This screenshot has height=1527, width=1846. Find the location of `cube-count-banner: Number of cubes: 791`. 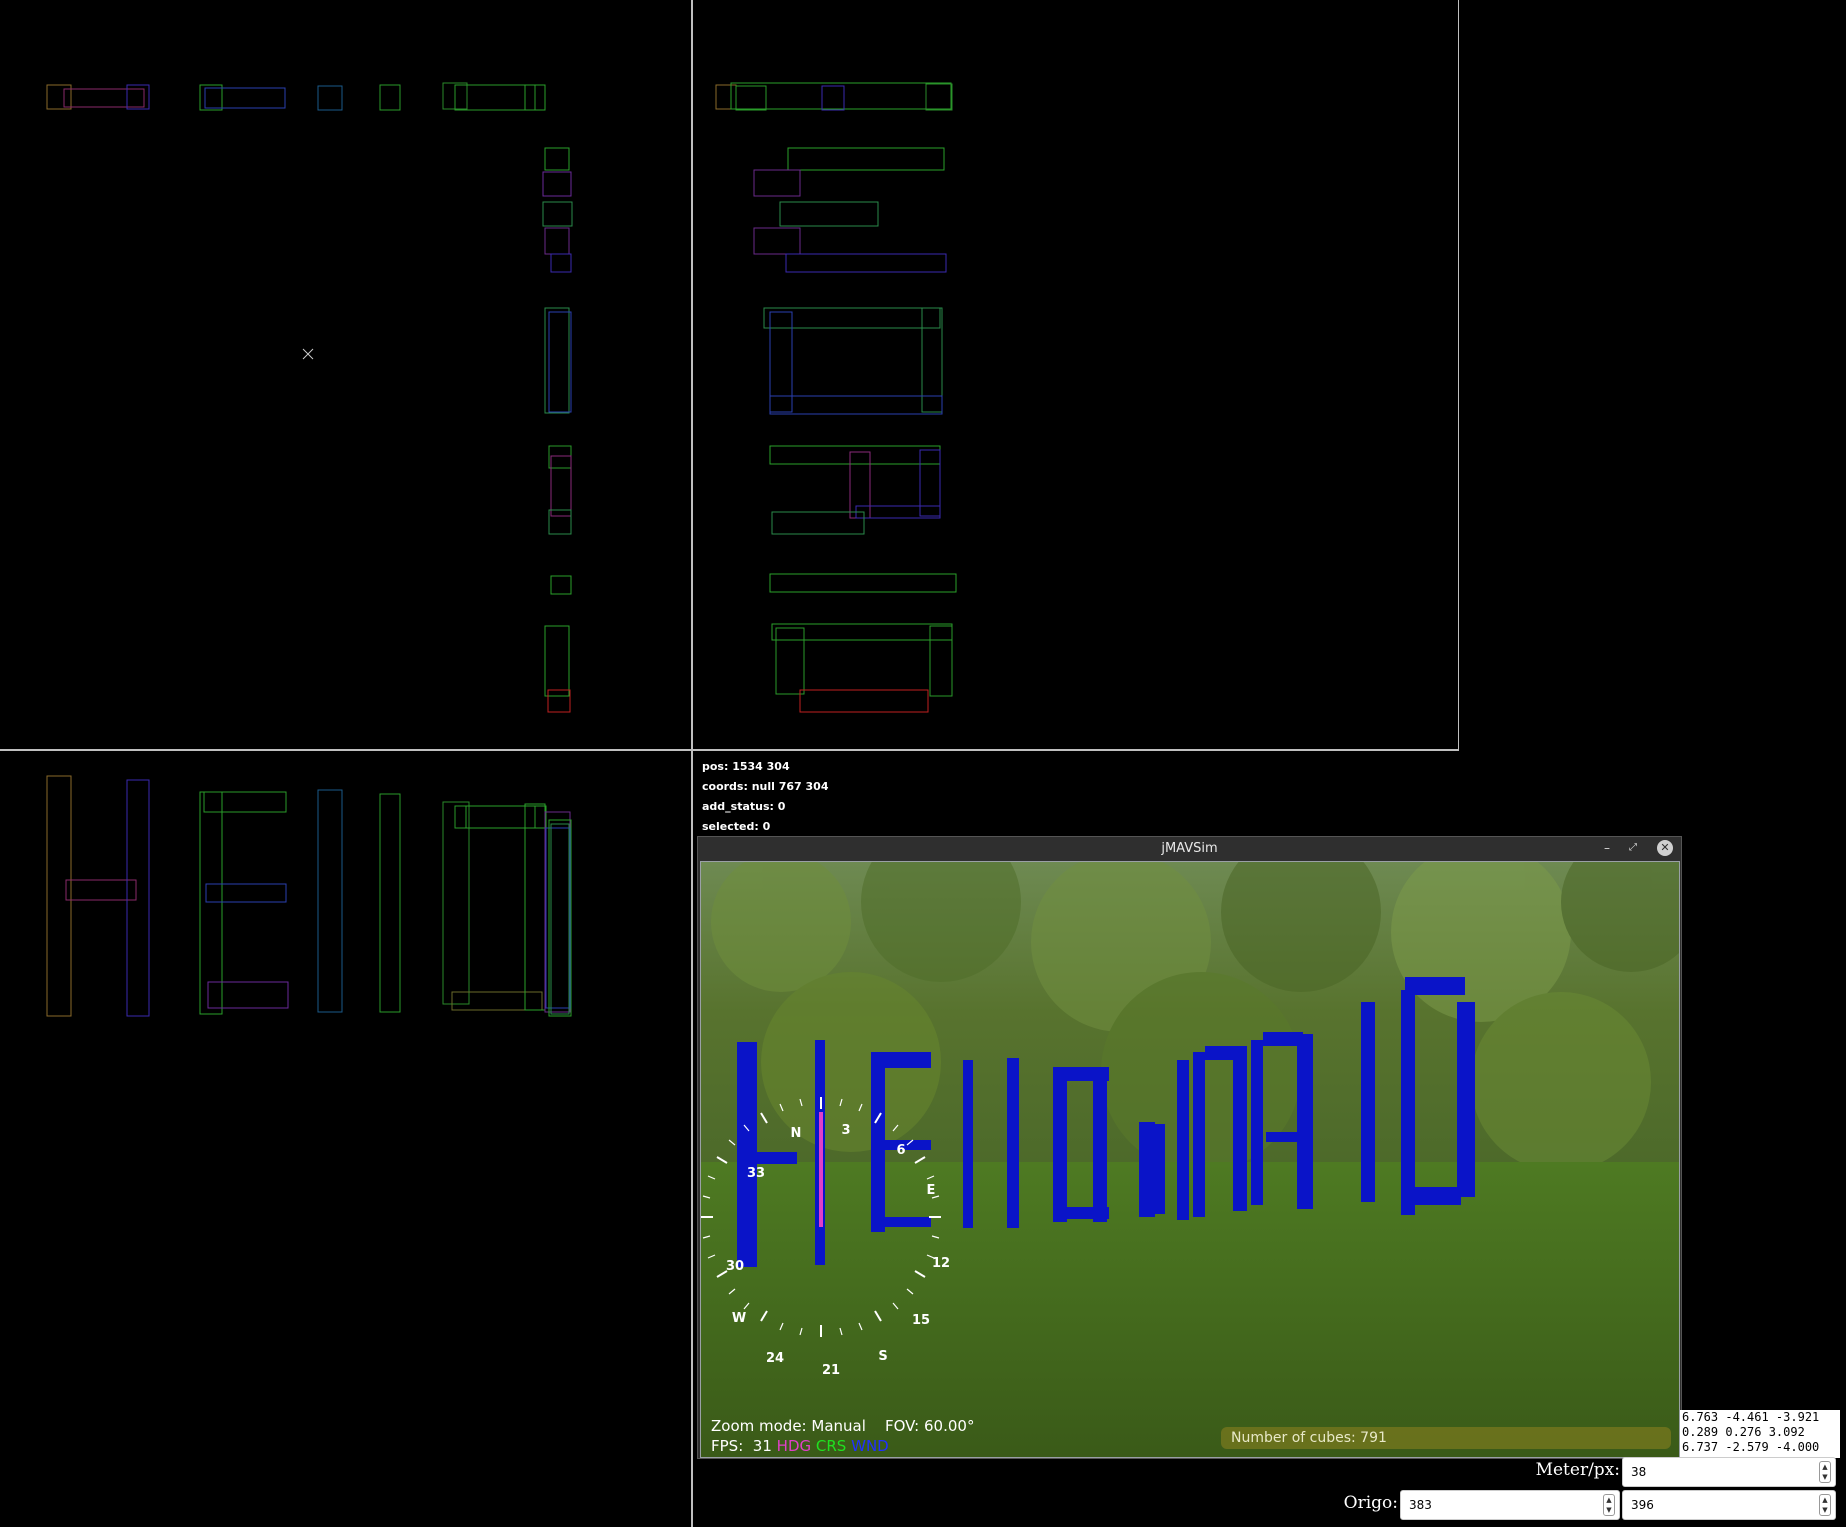

cube-count-banner: Number of cubes: 791 is located at coordinates (1446, 1438).